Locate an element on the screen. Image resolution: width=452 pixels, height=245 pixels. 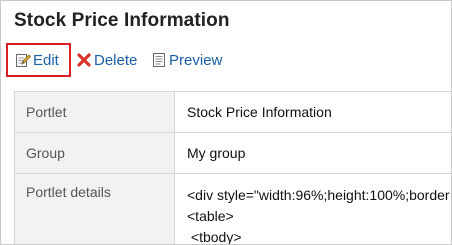
page-title: Stock Price Information is located at coordinates (122, 20).